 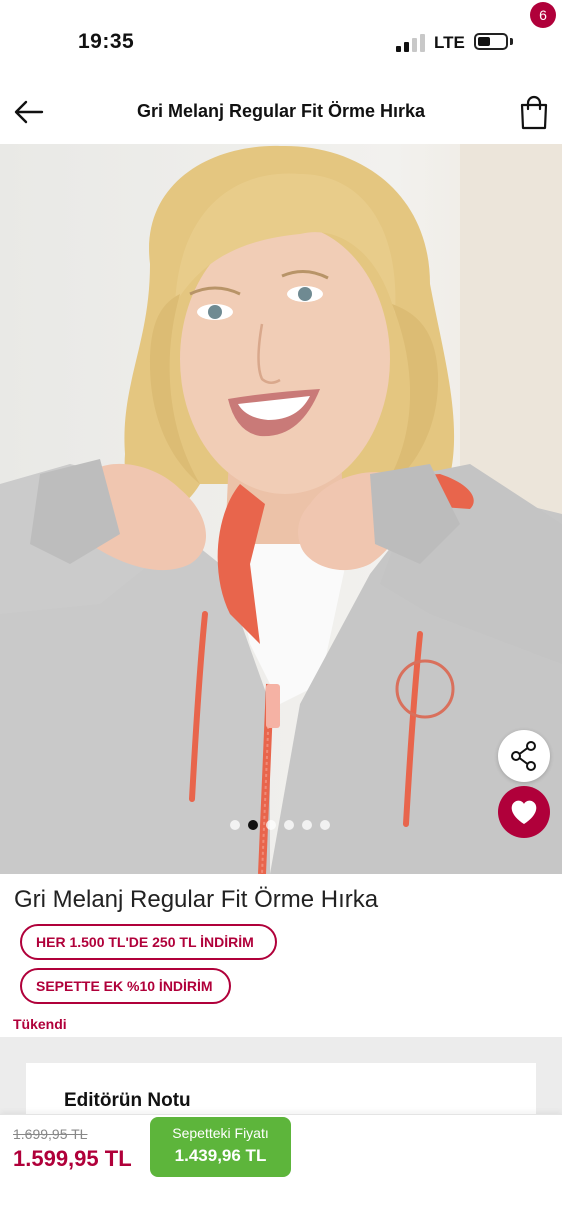 I want to click on page-title: Gri Melanj Regular Fit Örme Hırka, so click(x=281, y=111).